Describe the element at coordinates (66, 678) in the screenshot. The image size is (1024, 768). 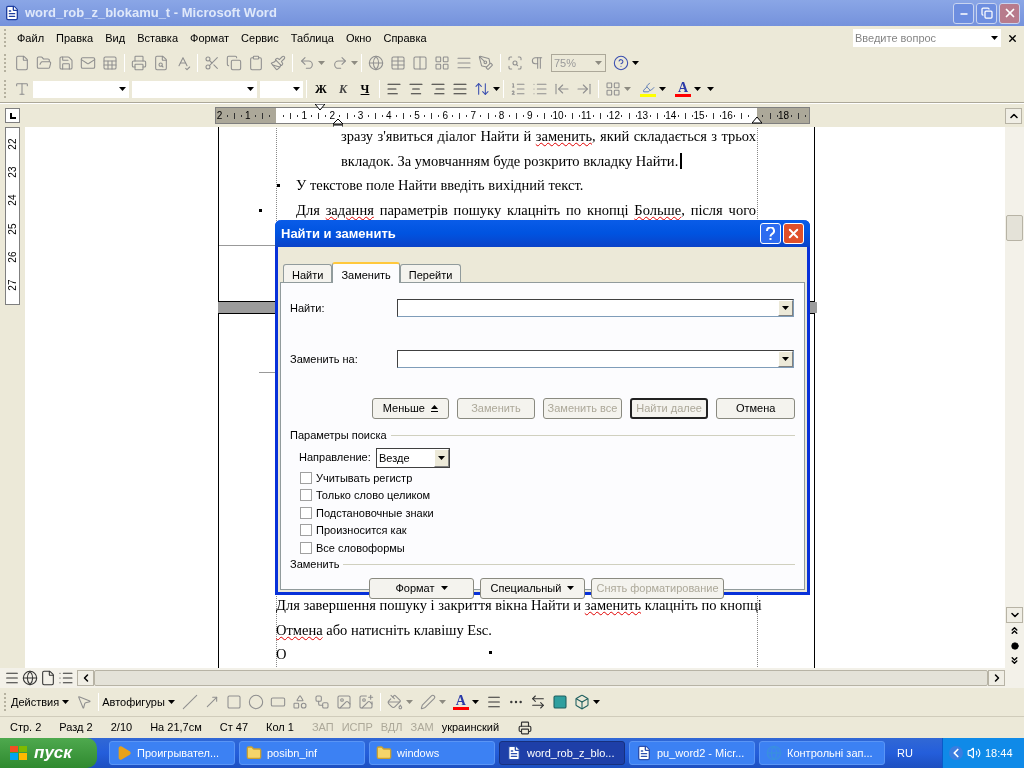
I see `outline-view-icon` at that location.